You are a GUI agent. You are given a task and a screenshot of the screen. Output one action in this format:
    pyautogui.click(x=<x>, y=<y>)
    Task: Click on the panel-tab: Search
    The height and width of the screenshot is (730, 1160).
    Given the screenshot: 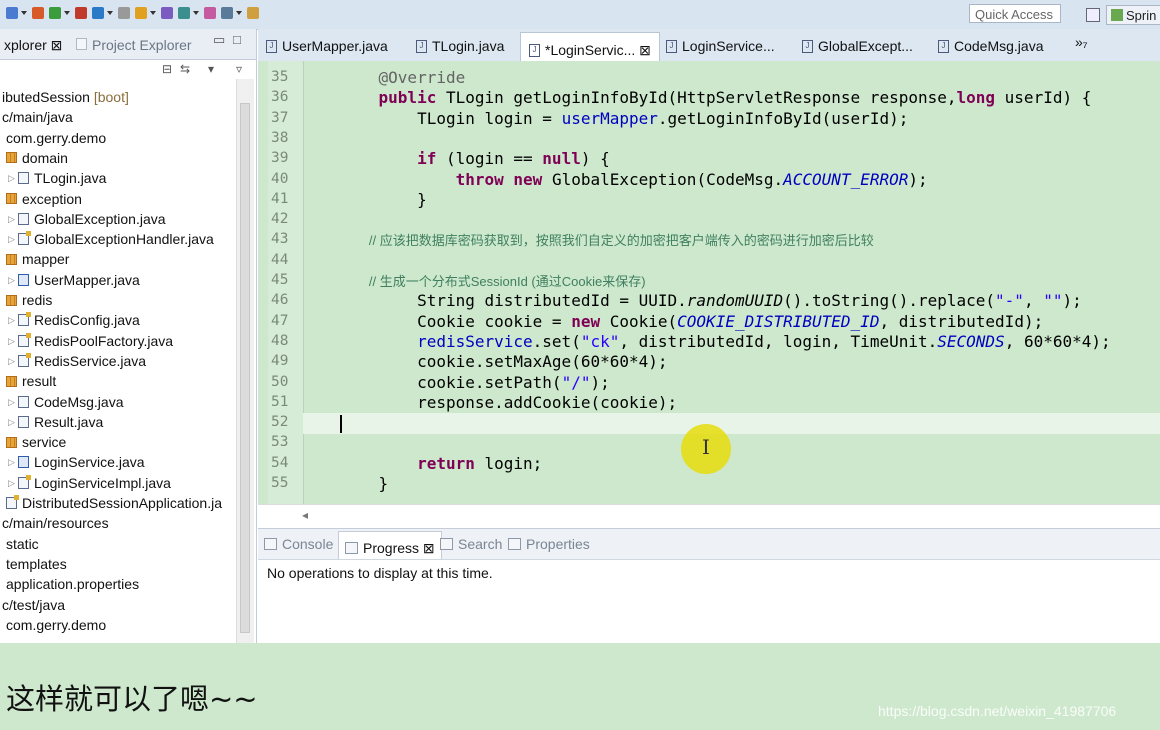 What is the action you would take?
    pyautogui.click(x=471, y=544)
    